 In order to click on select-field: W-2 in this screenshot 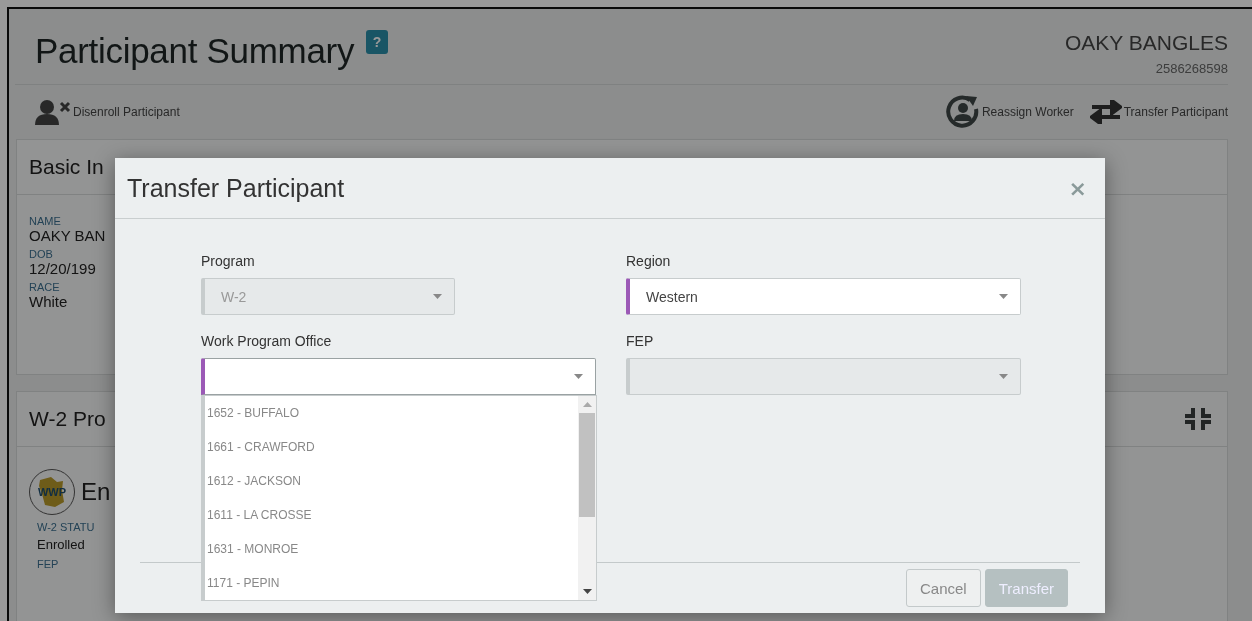, I will do `click(328, 296)`.